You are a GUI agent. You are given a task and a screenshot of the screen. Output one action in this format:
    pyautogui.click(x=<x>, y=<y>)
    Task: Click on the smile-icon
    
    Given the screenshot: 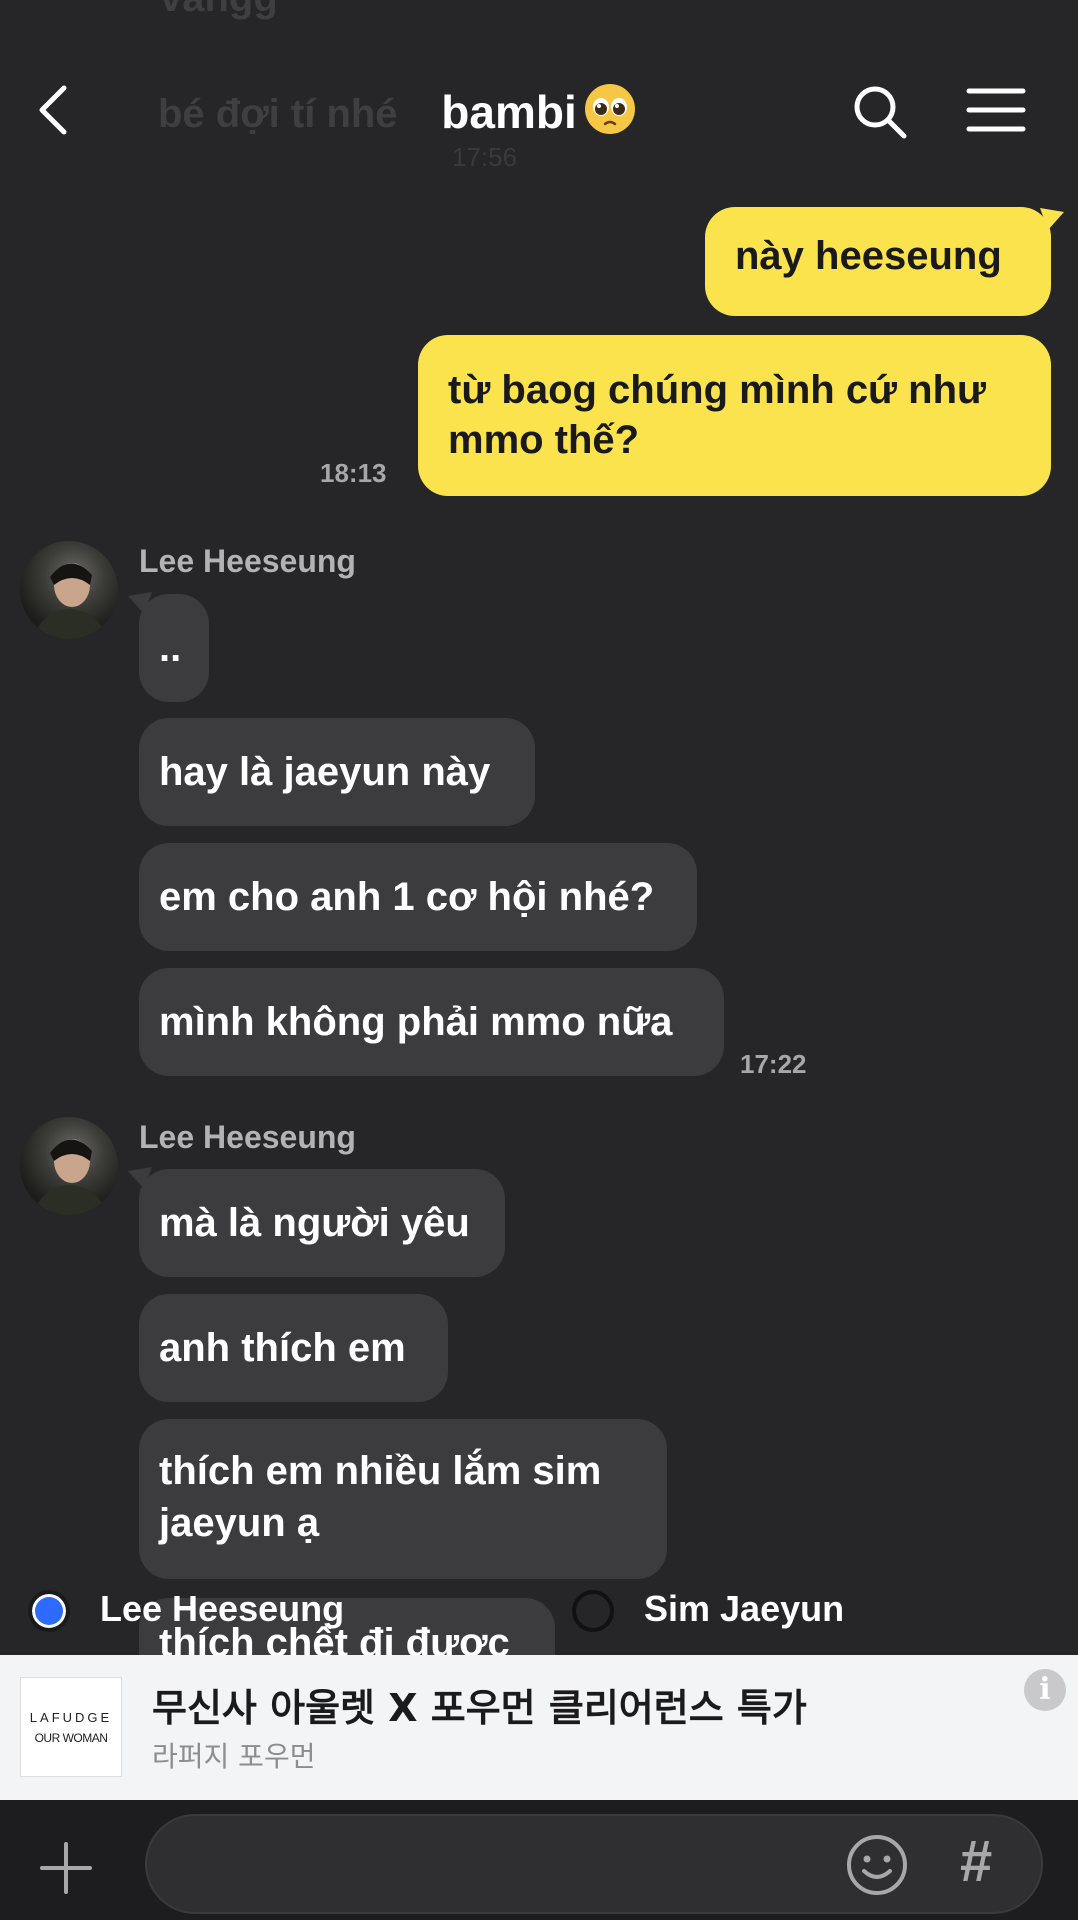 What is the action you would take?
    pyautogui.click(x=877, y=1865)
    